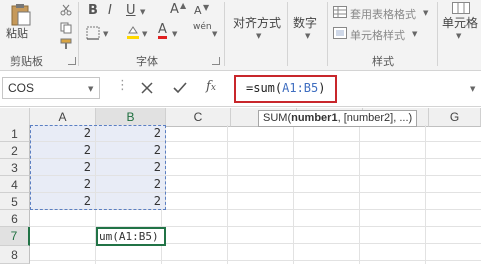  Describe the element at coordinates (93, 33) in the screenshot. I see `border-icon` at that location.